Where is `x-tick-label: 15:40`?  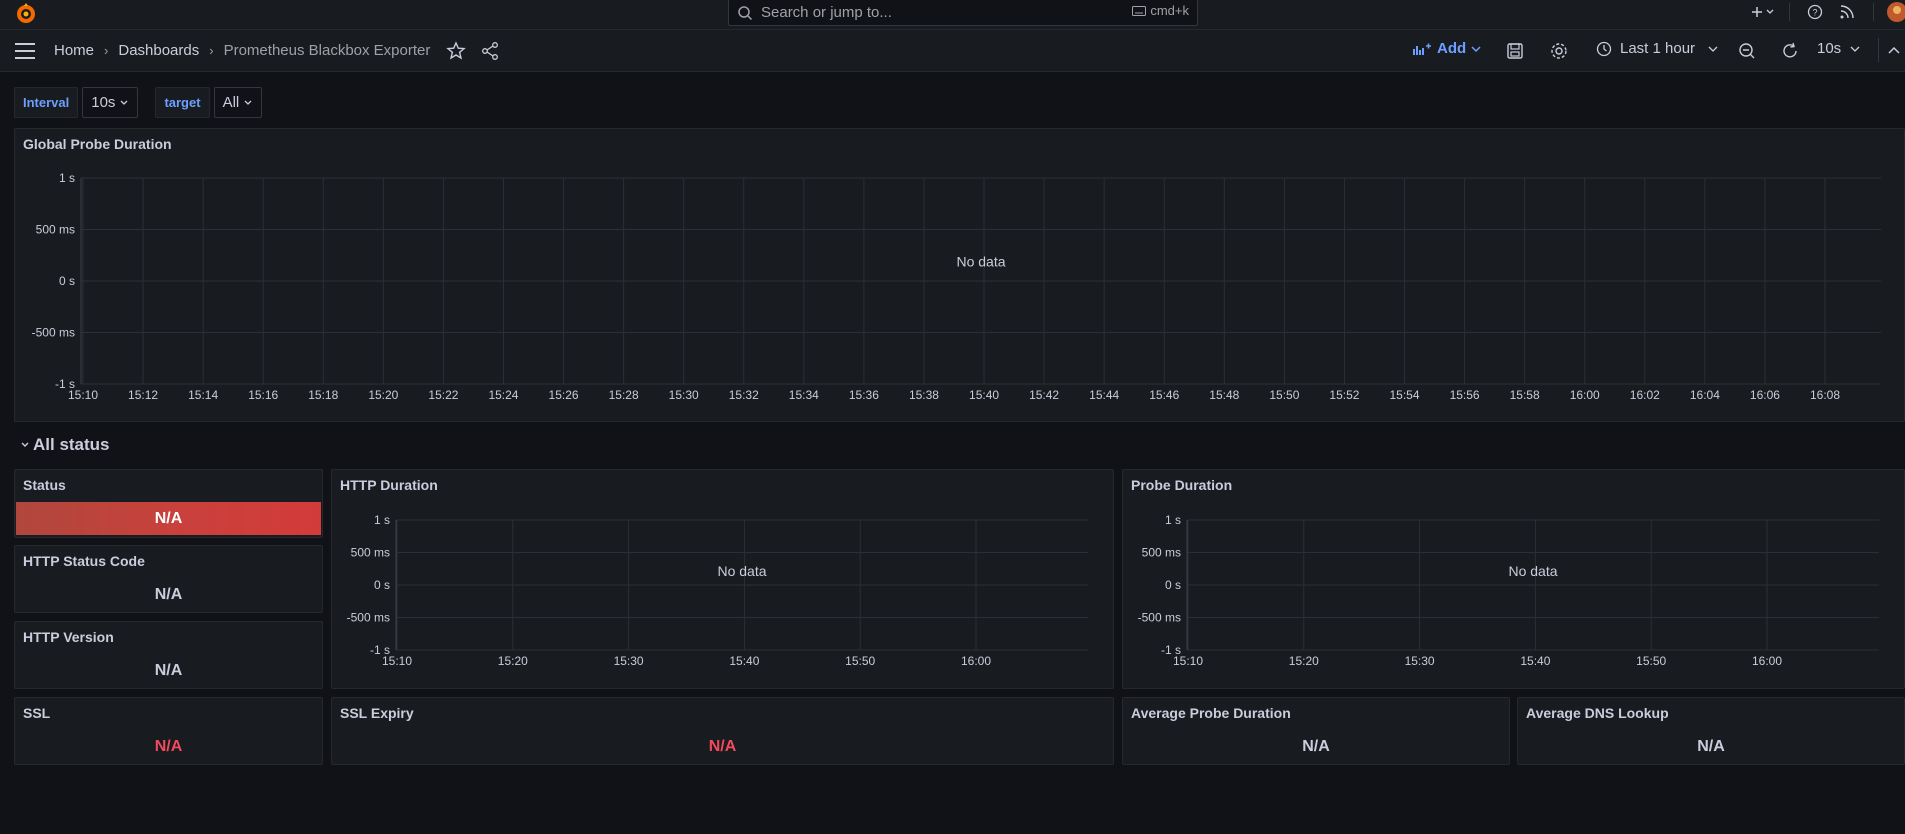 x-tick-label: 15:40 is located at coordinates (1535, 661).